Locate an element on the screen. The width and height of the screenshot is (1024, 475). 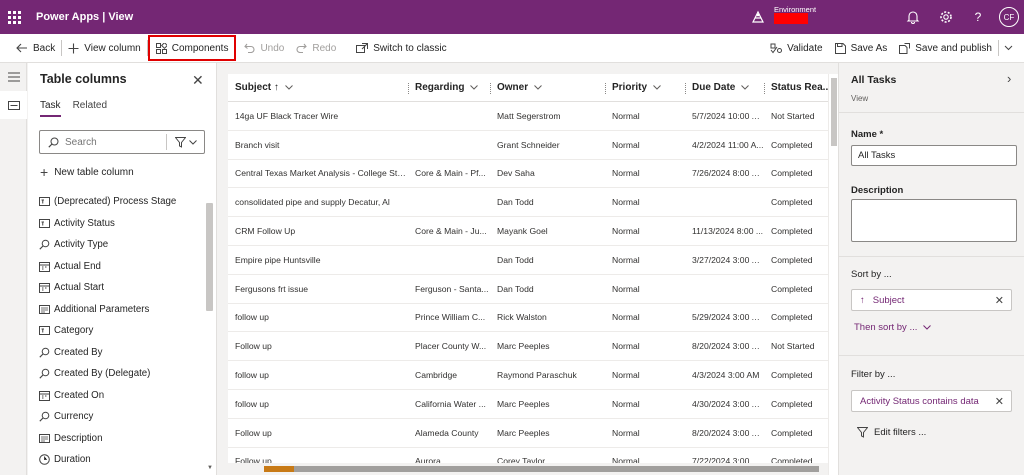
app-launcher-icon is located at coordinates (14, 17).